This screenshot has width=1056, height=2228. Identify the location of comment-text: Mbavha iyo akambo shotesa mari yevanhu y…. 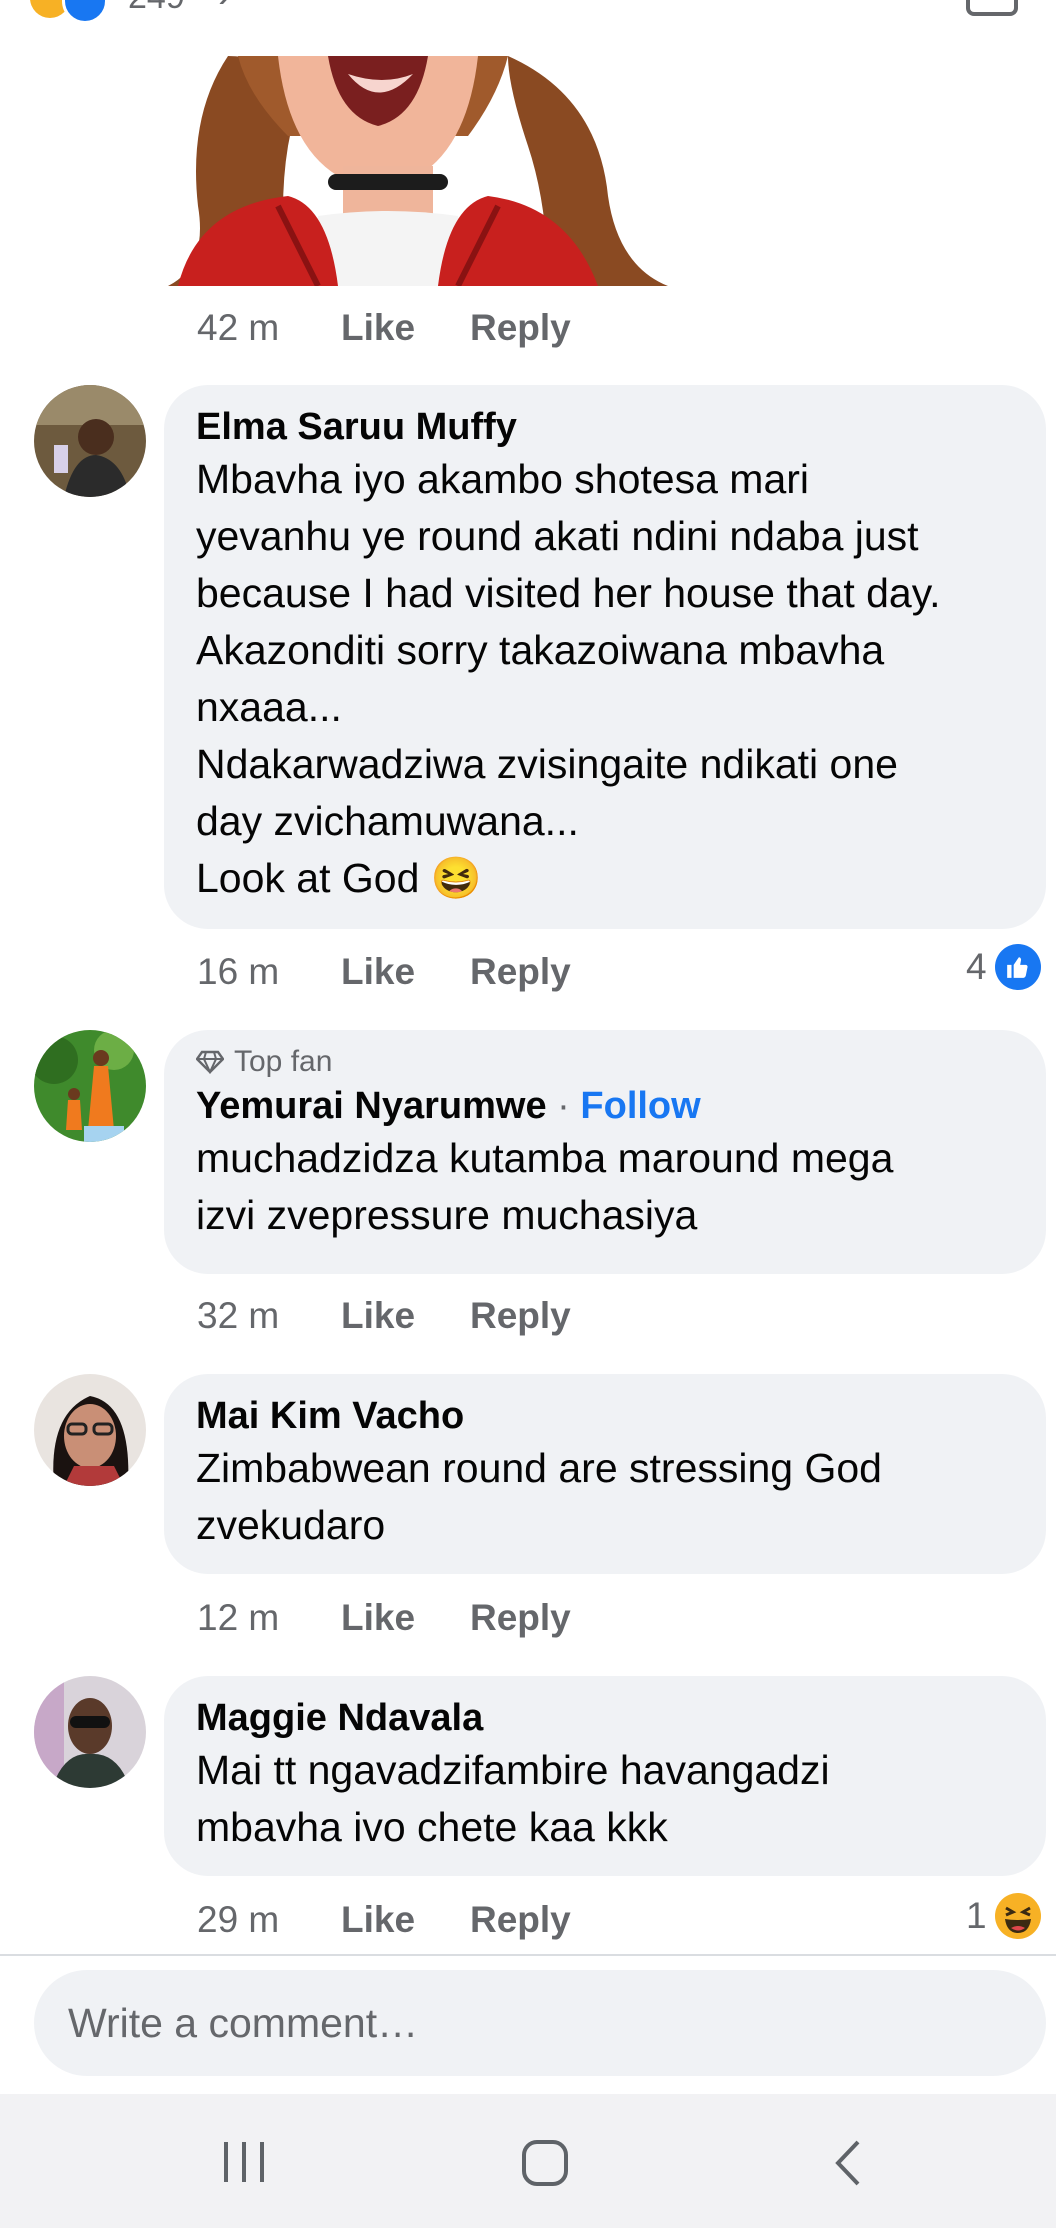
(568, 678).